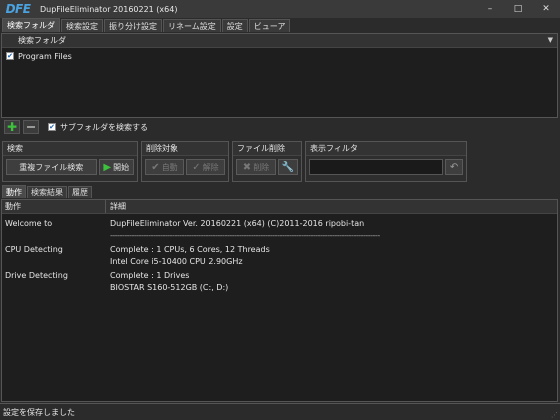 Image resolution: width=560 pixels, height=420 pixels. I want to click on log-detail: BIOSTAR S160-512GB (C:, D:), so click(169, 287).